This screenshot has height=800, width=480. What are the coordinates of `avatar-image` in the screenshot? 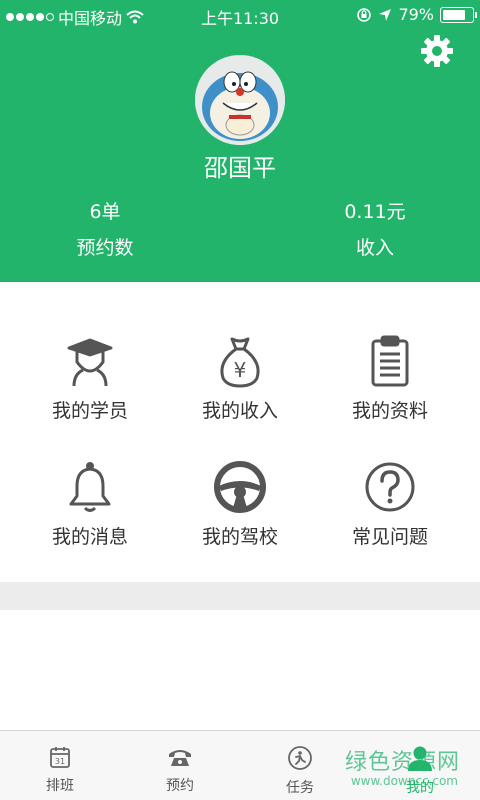 It's located at (240, 100).